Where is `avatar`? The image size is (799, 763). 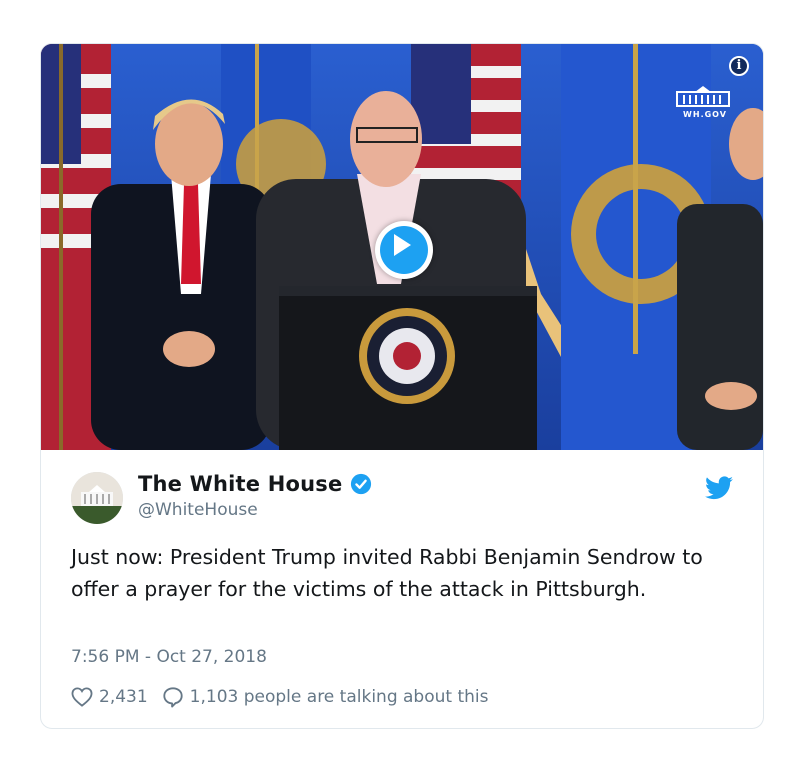 avatar is located at coordinates (97, 498).